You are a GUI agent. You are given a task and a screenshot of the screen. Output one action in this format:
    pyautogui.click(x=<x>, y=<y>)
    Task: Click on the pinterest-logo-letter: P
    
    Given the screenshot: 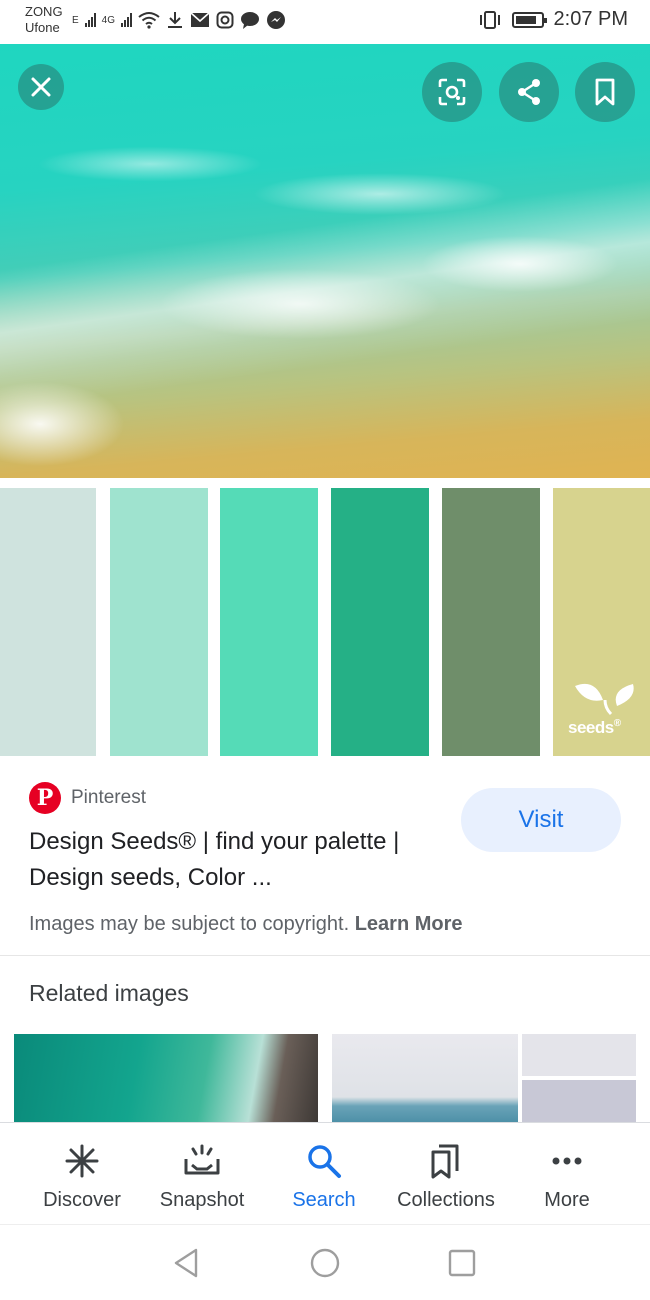 What is the action you would take?
    pyautogui.click(x=45, y=798)
    